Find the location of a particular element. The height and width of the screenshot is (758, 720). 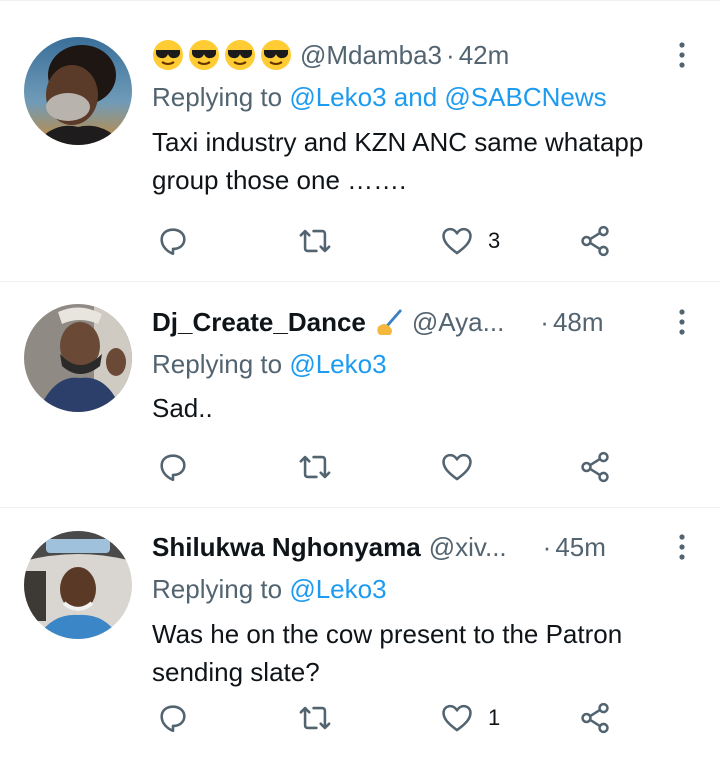

tweet-actions: 3 is located at coordinates (412, 241).